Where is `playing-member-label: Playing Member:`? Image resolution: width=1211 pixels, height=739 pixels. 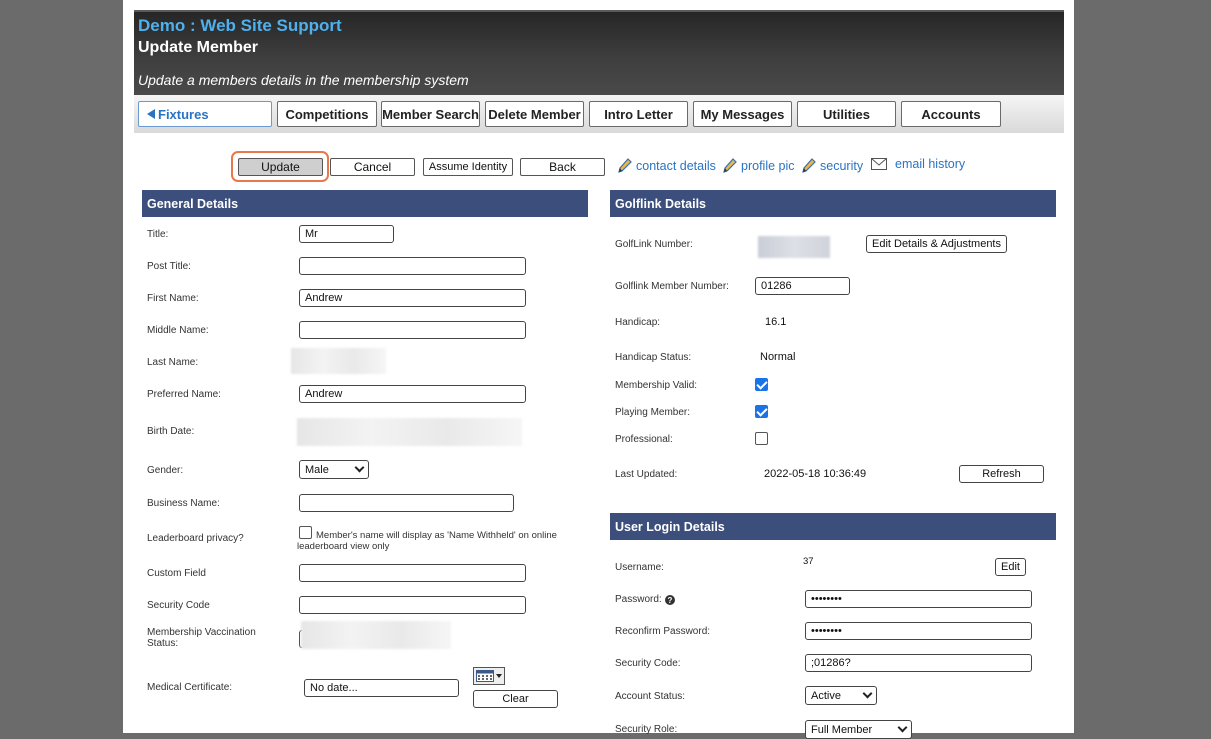 playing-member-label: Playing Member: is located at coordinates (653, 412).